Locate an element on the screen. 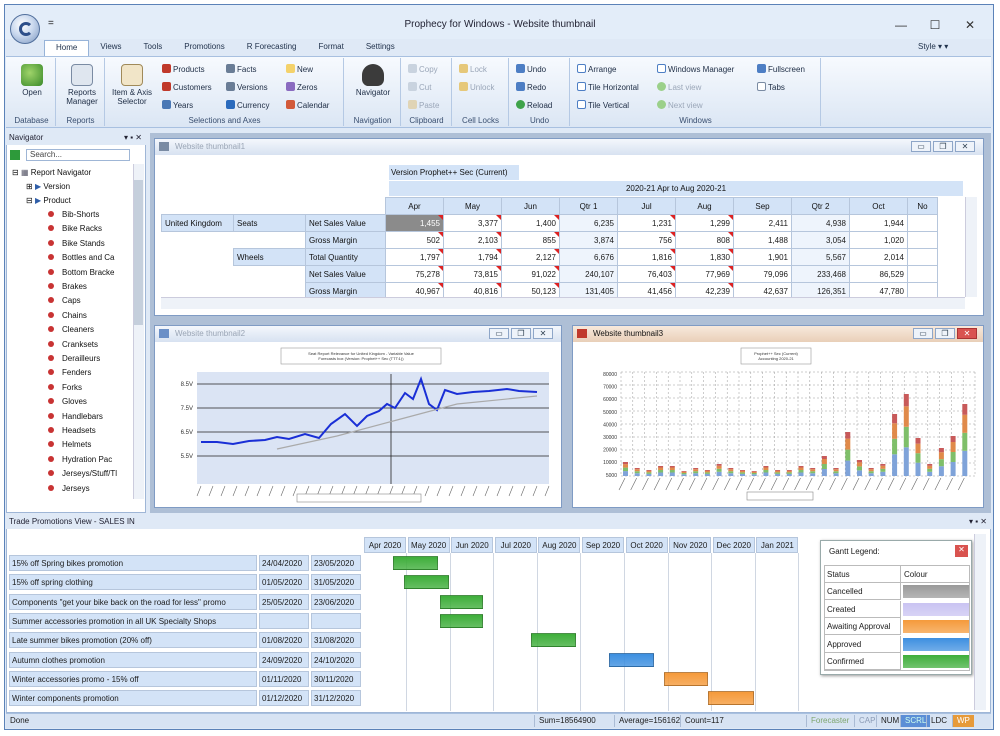  tree-version: ⊞ ▶ Version is located at coordinates (48, 186).